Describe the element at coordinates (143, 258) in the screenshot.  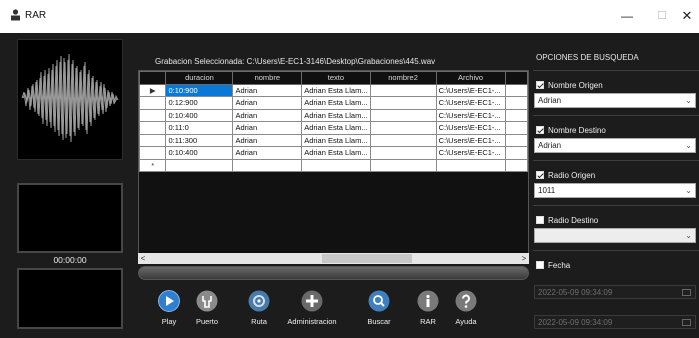
I see `scroll-left-arrow-icon: <` at that location.